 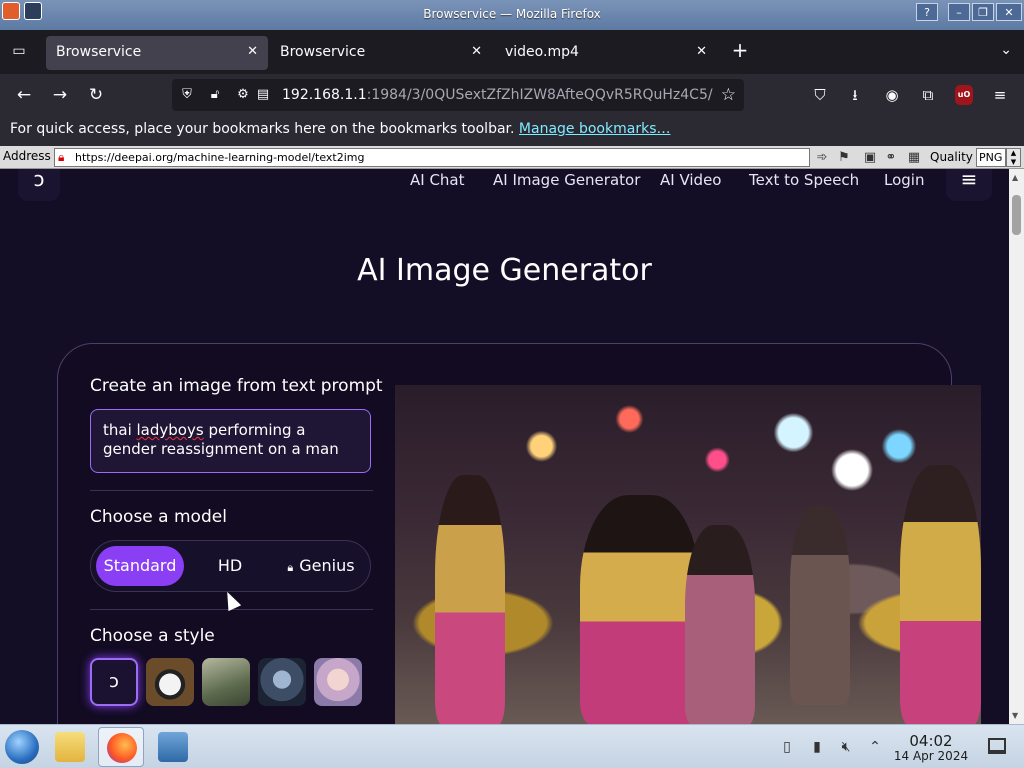 I want to click on muted-speaker-icon: 🔇︎, so click(x=846, y=747).